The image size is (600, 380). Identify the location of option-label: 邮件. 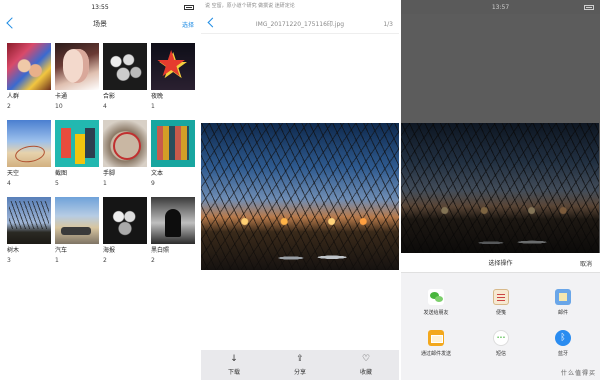
(562, 313).